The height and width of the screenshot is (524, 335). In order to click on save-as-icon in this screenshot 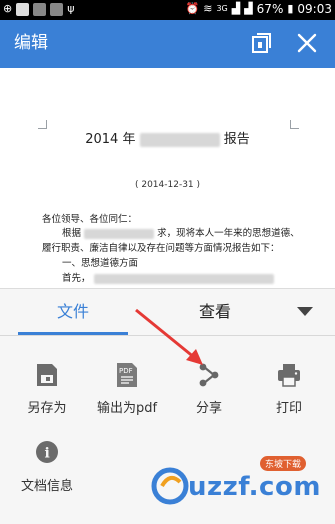, I will do `click(47, 375)`.